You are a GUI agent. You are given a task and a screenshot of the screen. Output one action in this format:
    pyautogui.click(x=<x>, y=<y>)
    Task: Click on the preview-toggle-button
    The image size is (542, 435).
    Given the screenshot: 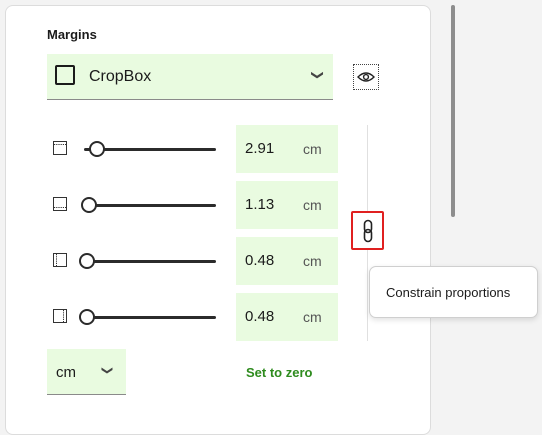 What is the action you would take?
    pyautogui.click(x=366, y=77)
    